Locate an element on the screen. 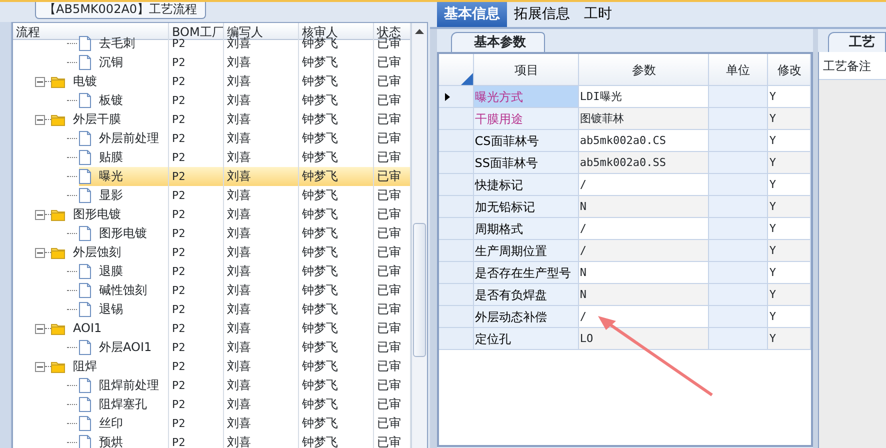 This screenshot has height=448, width=886. row-label: 外层动态补偿 is located at coordinates (526, 316).